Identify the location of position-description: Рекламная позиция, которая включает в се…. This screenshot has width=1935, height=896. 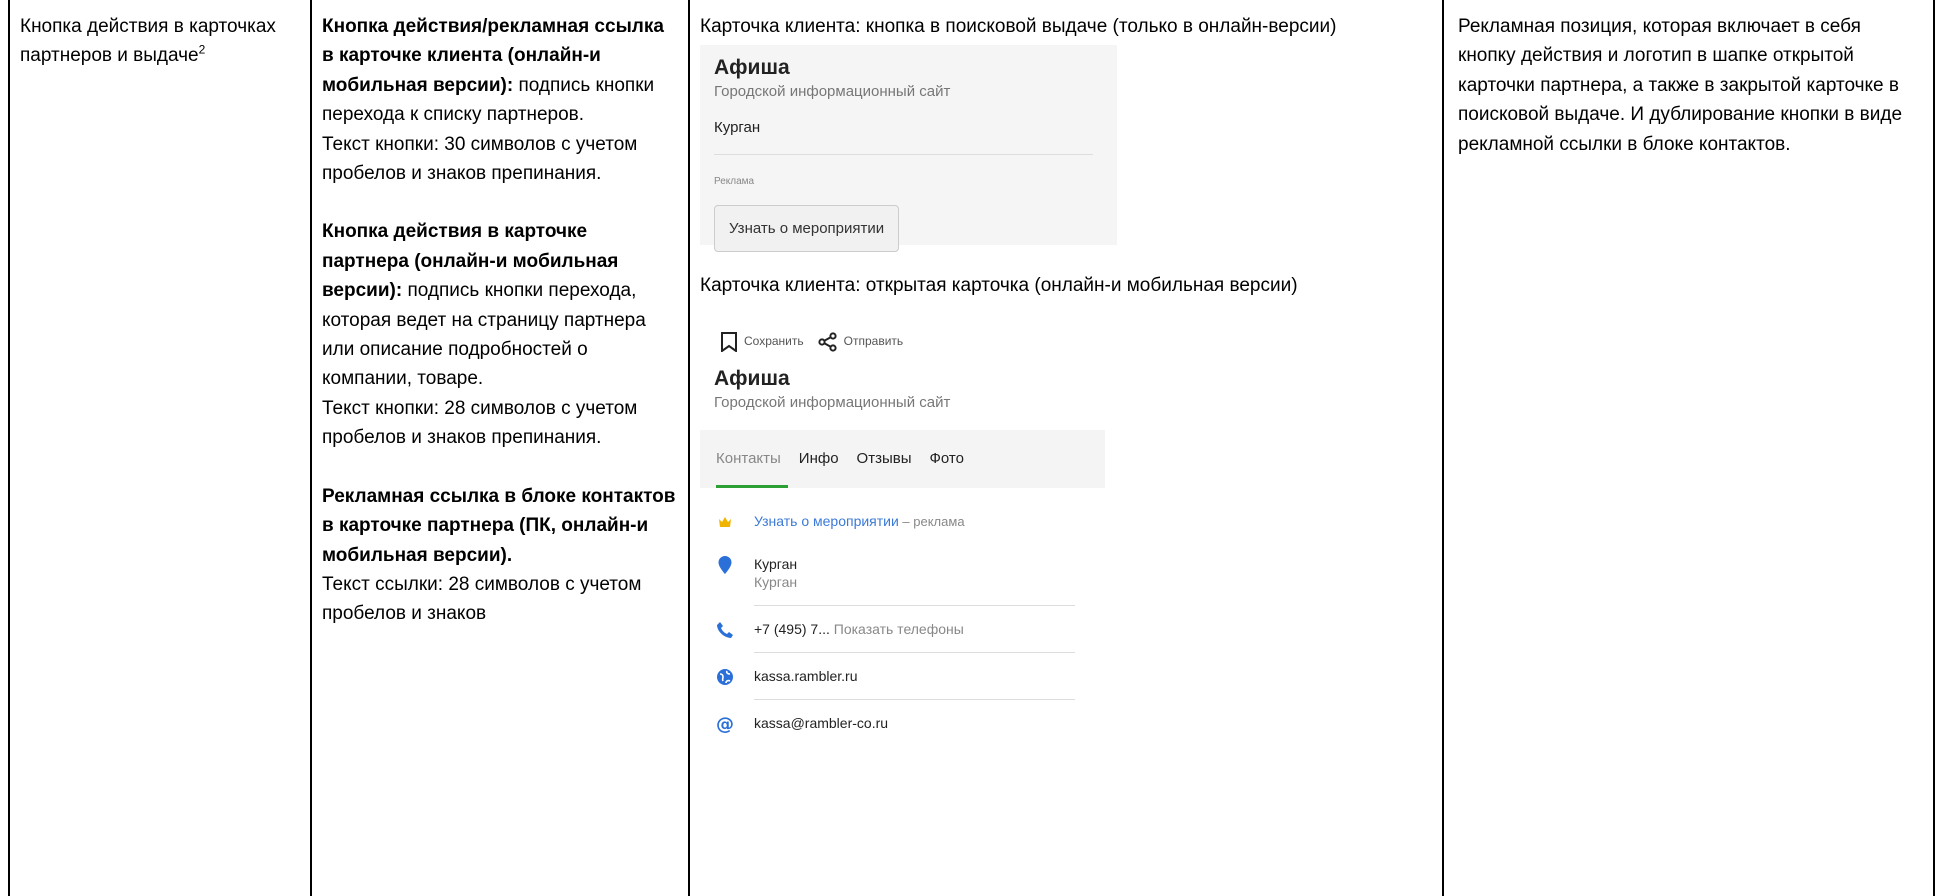
(1680, 85).